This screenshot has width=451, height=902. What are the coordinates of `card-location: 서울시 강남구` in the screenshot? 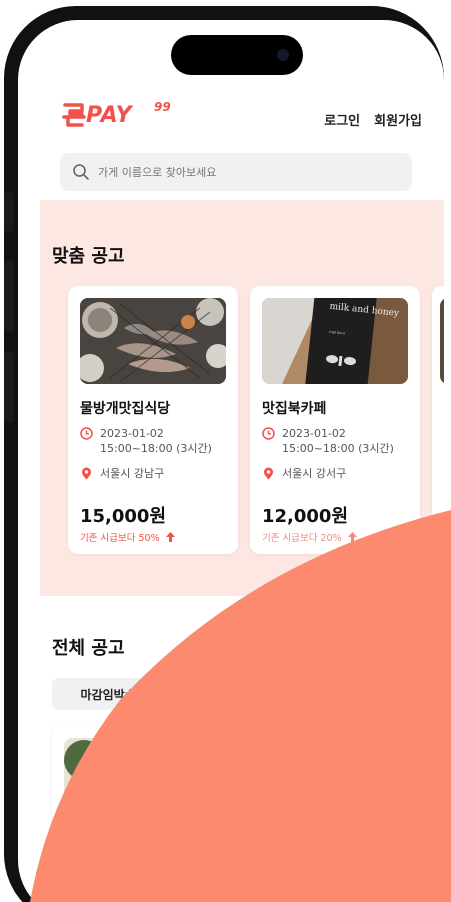 It's located at (122, 473).